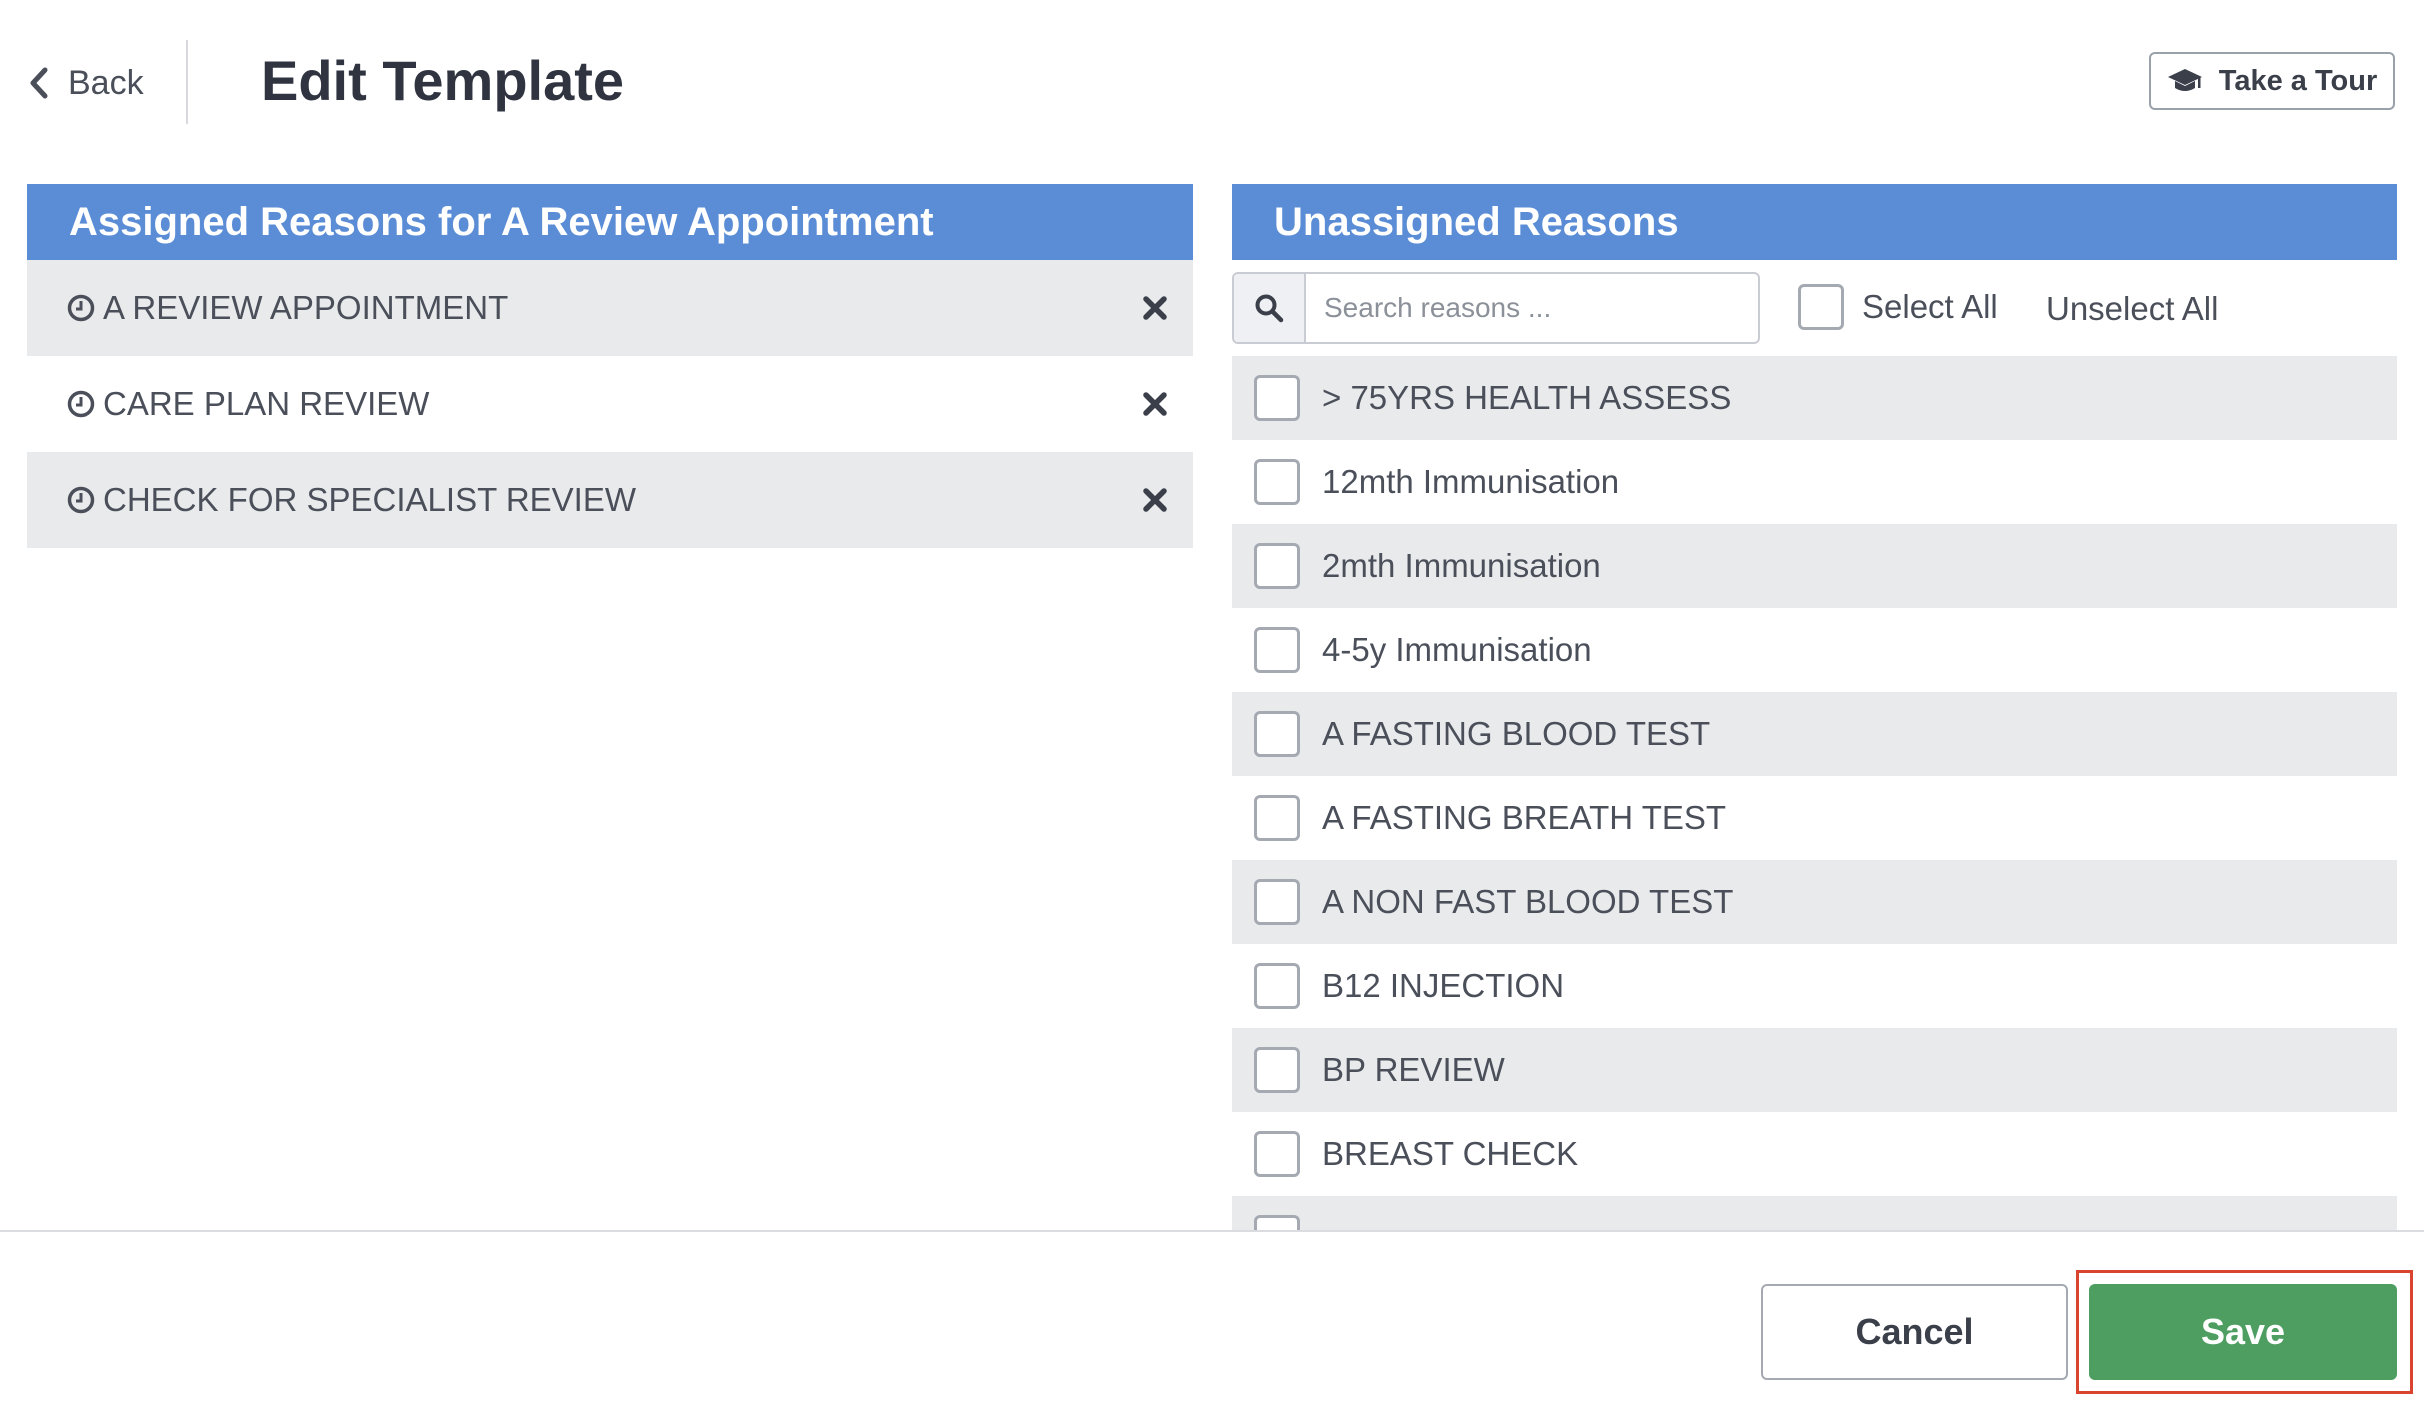  I want to click on select-all-control: Select All, so click(1898, 307).